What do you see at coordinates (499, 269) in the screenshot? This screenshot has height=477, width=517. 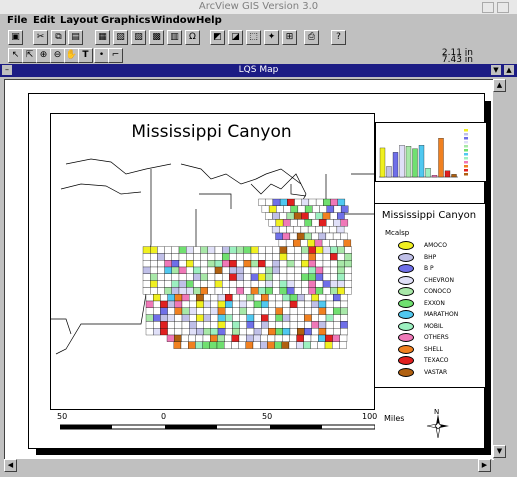 I see `vertical-scrollbar: ▲ ▼` at bounding box center [499, 269].